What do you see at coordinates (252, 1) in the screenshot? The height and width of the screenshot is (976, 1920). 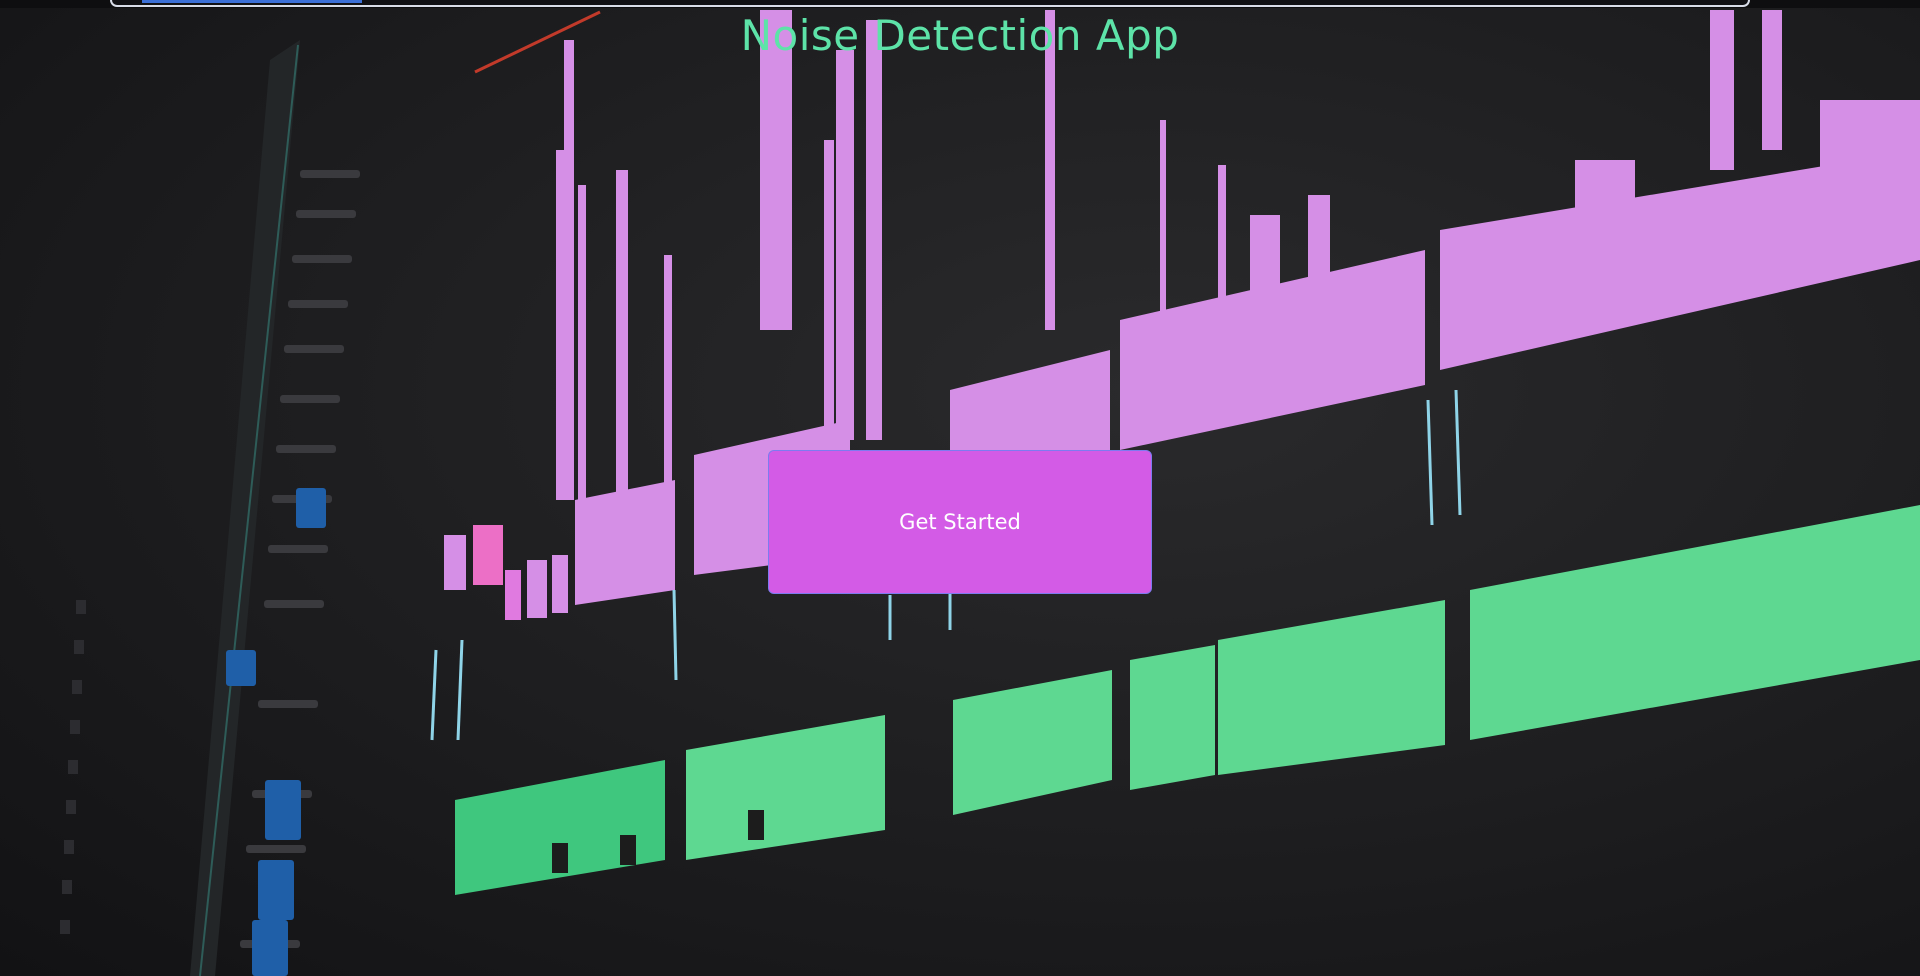 I see `address-bar-selection` at bounding box center [252, 1].